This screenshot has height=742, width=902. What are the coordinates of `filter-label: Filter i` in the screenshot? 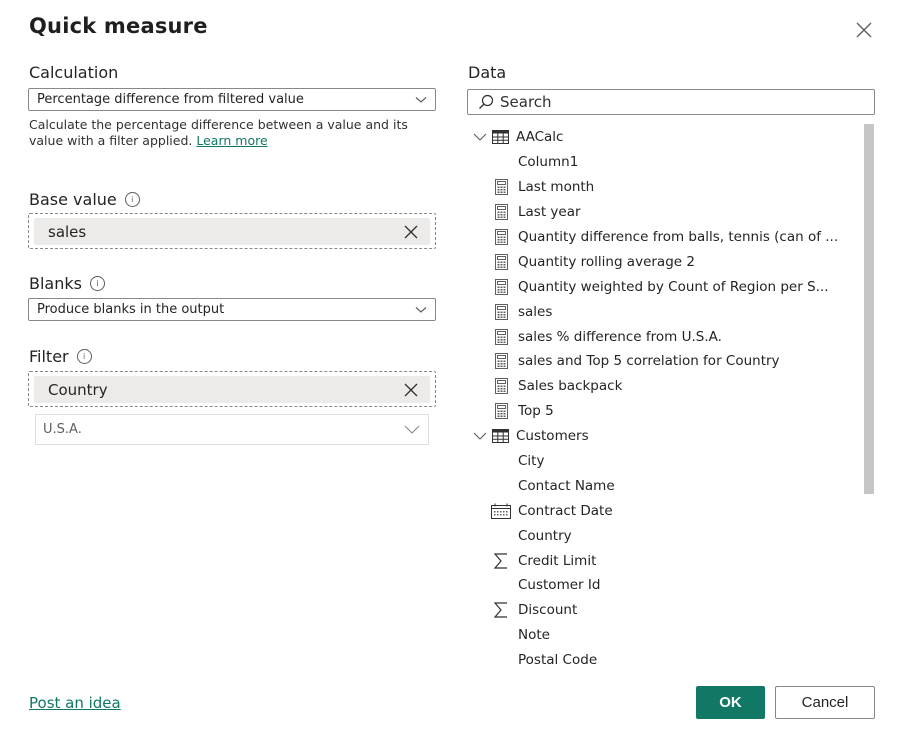 It's located at (60, 356).